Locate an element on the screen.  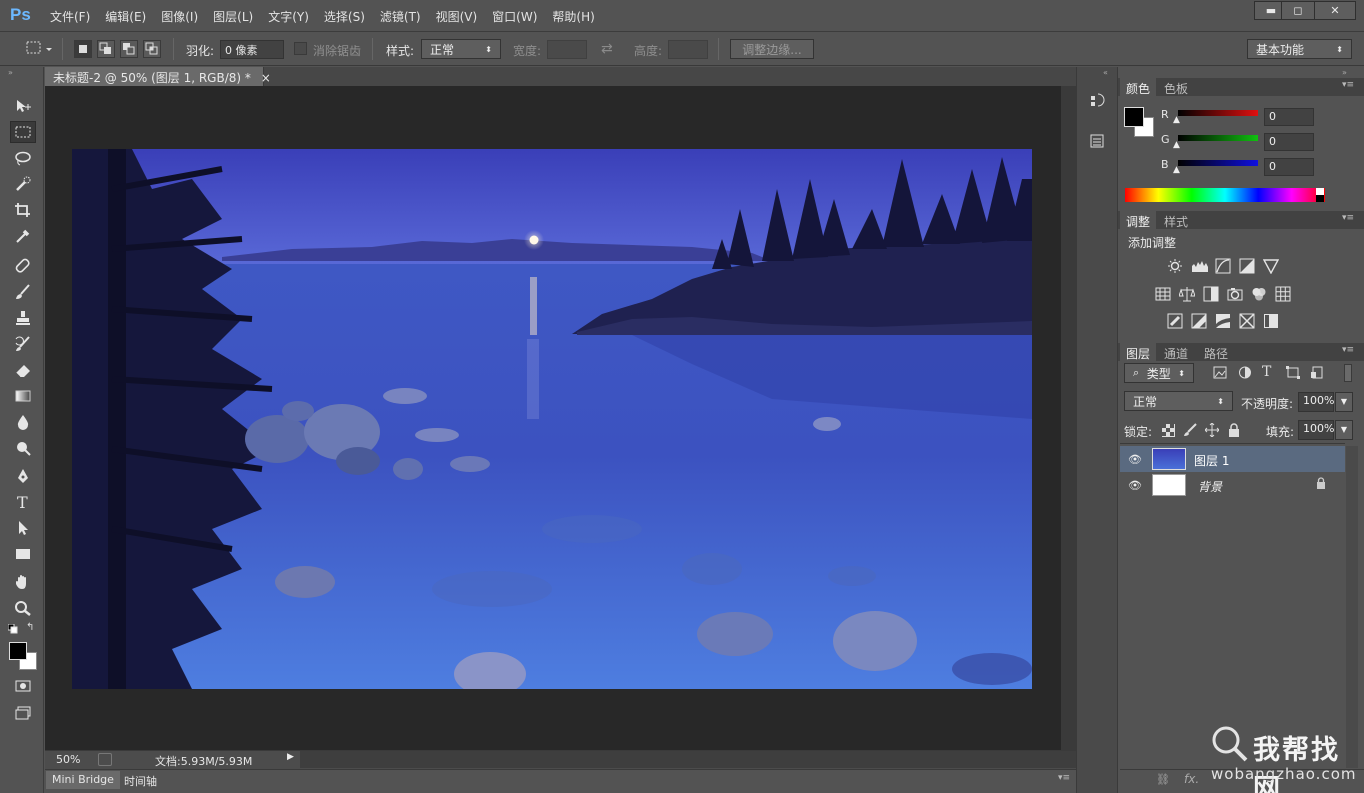
gradient-tool-icon is located at coordinates (23, 396).